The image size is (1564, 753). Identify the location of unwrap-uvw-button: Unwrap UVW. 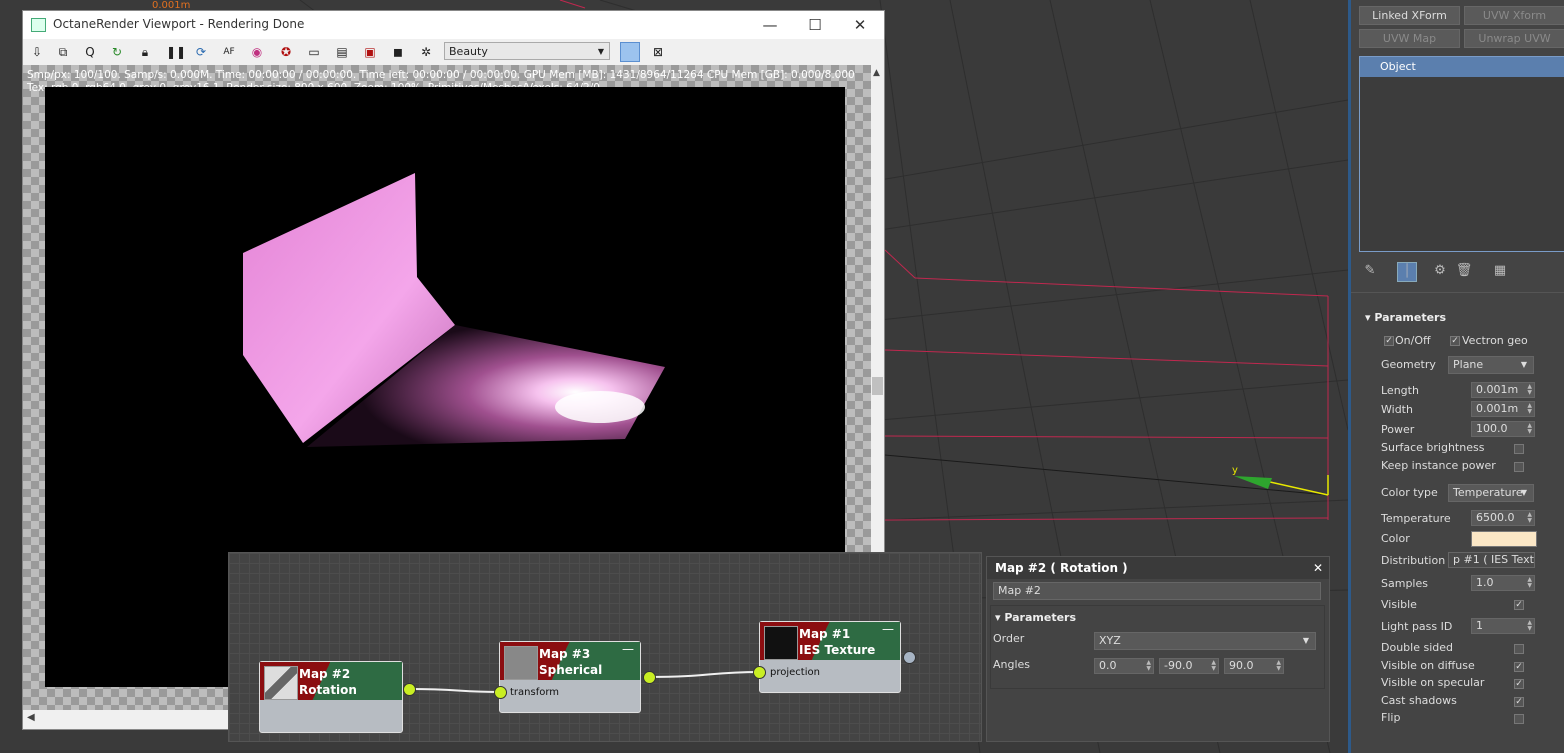
(1514, 38).